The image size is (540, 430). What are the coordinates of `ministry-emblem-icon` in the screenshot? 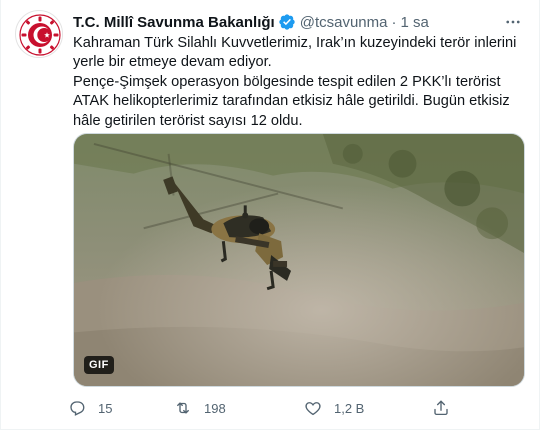 It's located at (39, 34).